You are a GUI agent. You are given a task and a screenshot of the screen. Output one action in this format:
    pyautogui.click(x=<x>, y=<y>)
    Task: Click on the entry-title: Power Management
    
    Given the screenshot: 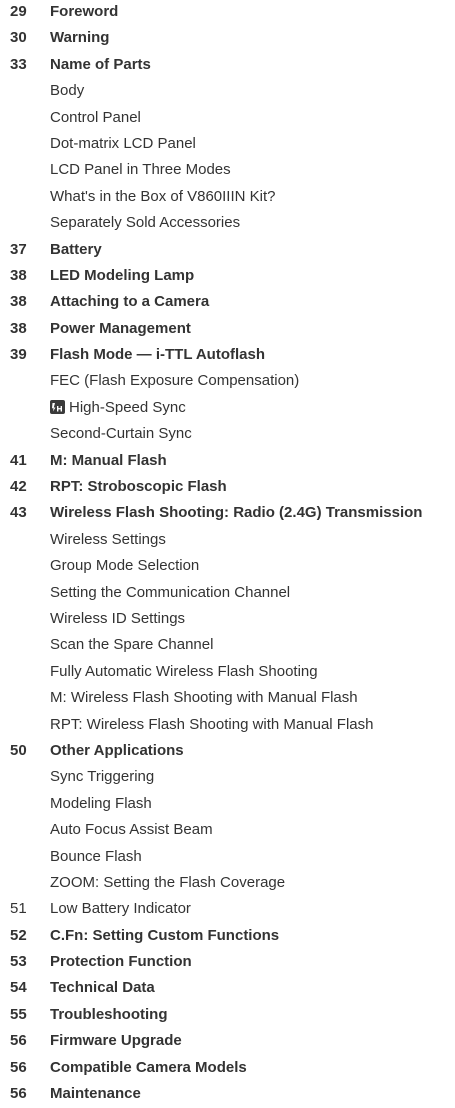 What is the action you would take?
    pyautogui.click(x=120, y=328)
    